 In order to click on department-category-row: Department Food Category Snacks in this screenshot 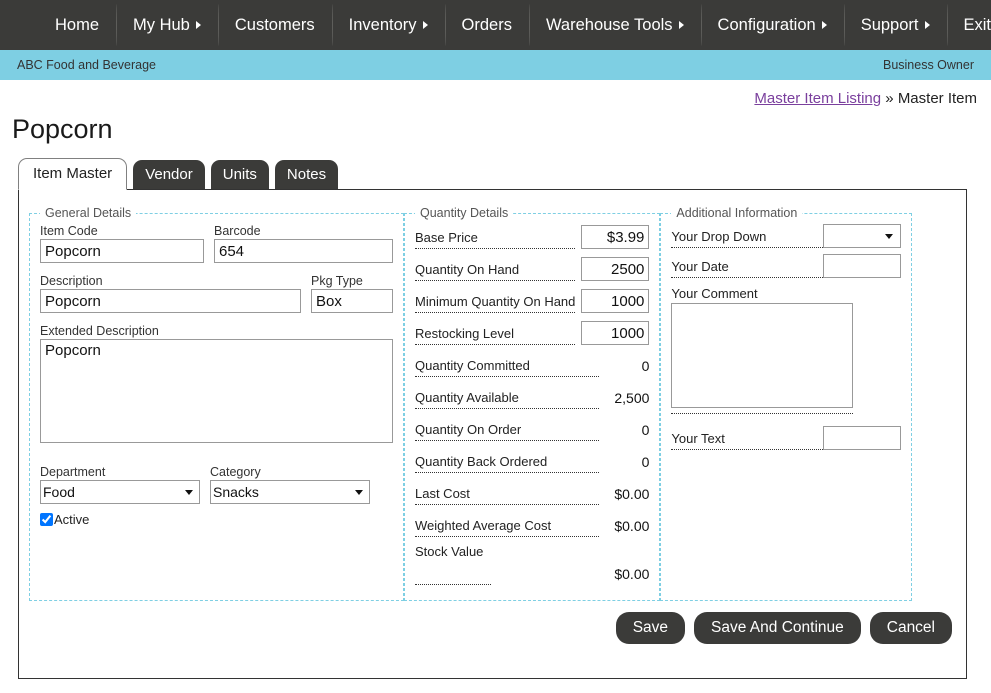, I will do `click(216, 484)`.